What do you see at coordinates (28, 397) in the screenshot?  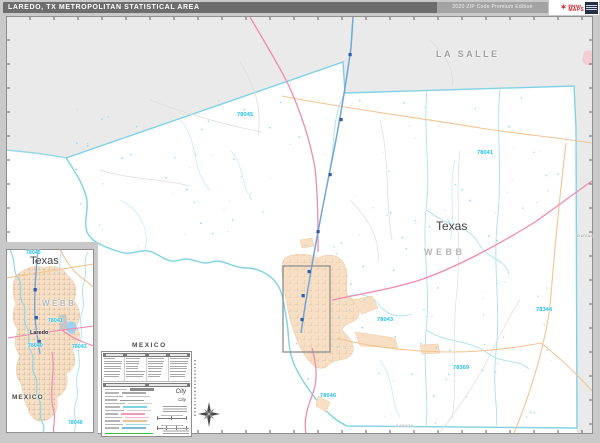 I see `inset-country-mexico: MEXICO` at bounding box center [28, 397].